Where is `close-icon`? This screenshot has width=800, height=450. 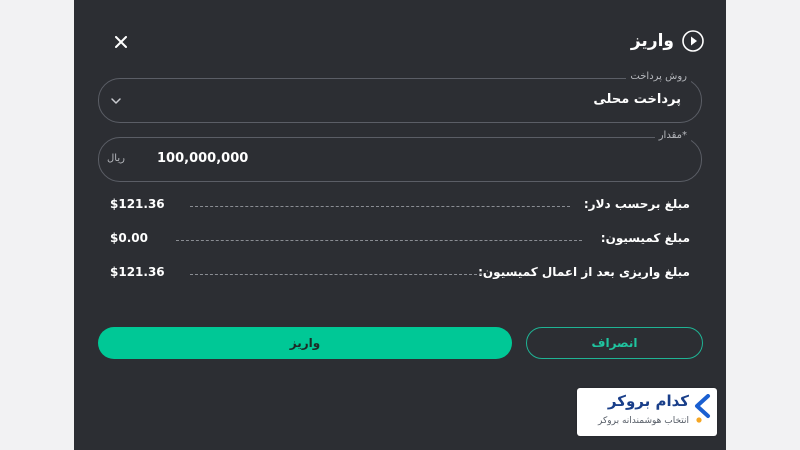 close-icon is located at coordinates (121, 42).